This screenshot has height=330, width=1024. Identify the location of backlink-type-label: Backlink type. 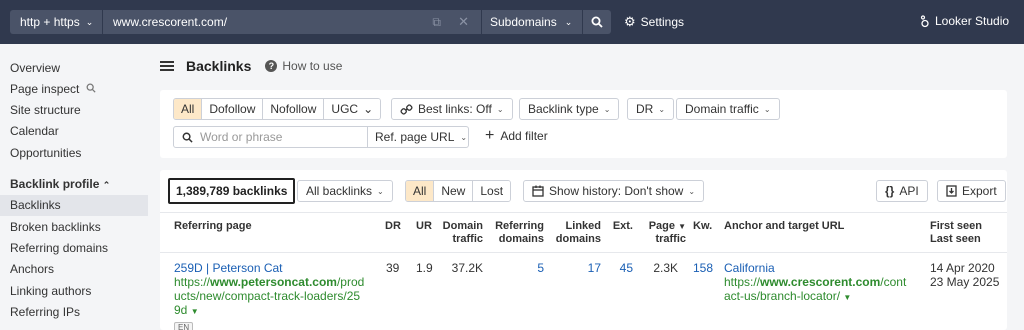
(563, 109).